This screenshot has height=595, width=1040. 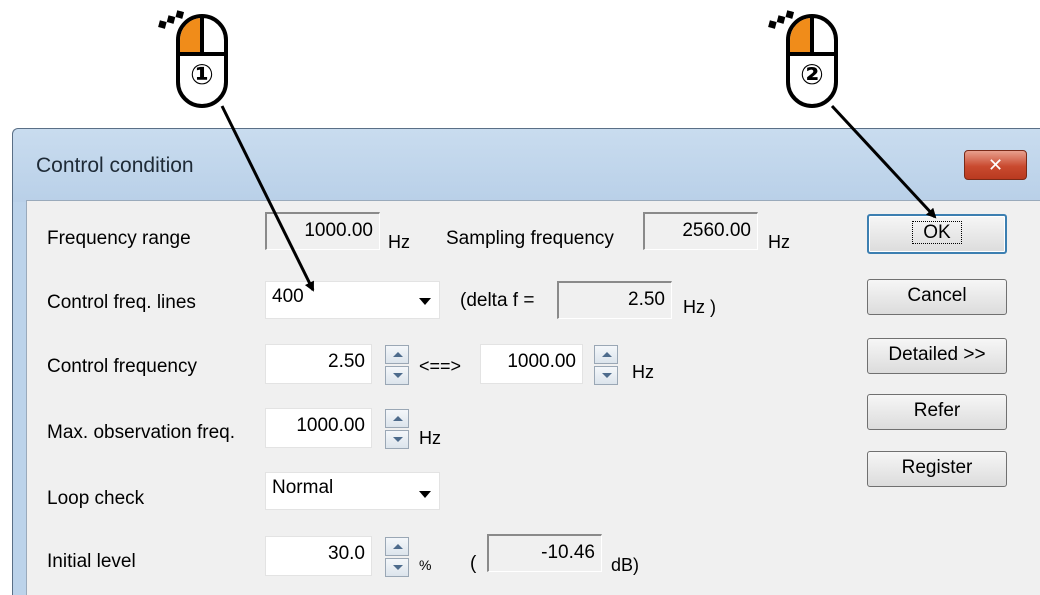 I want to click on arrow-to-ok-button, so click(x=883, y=161).